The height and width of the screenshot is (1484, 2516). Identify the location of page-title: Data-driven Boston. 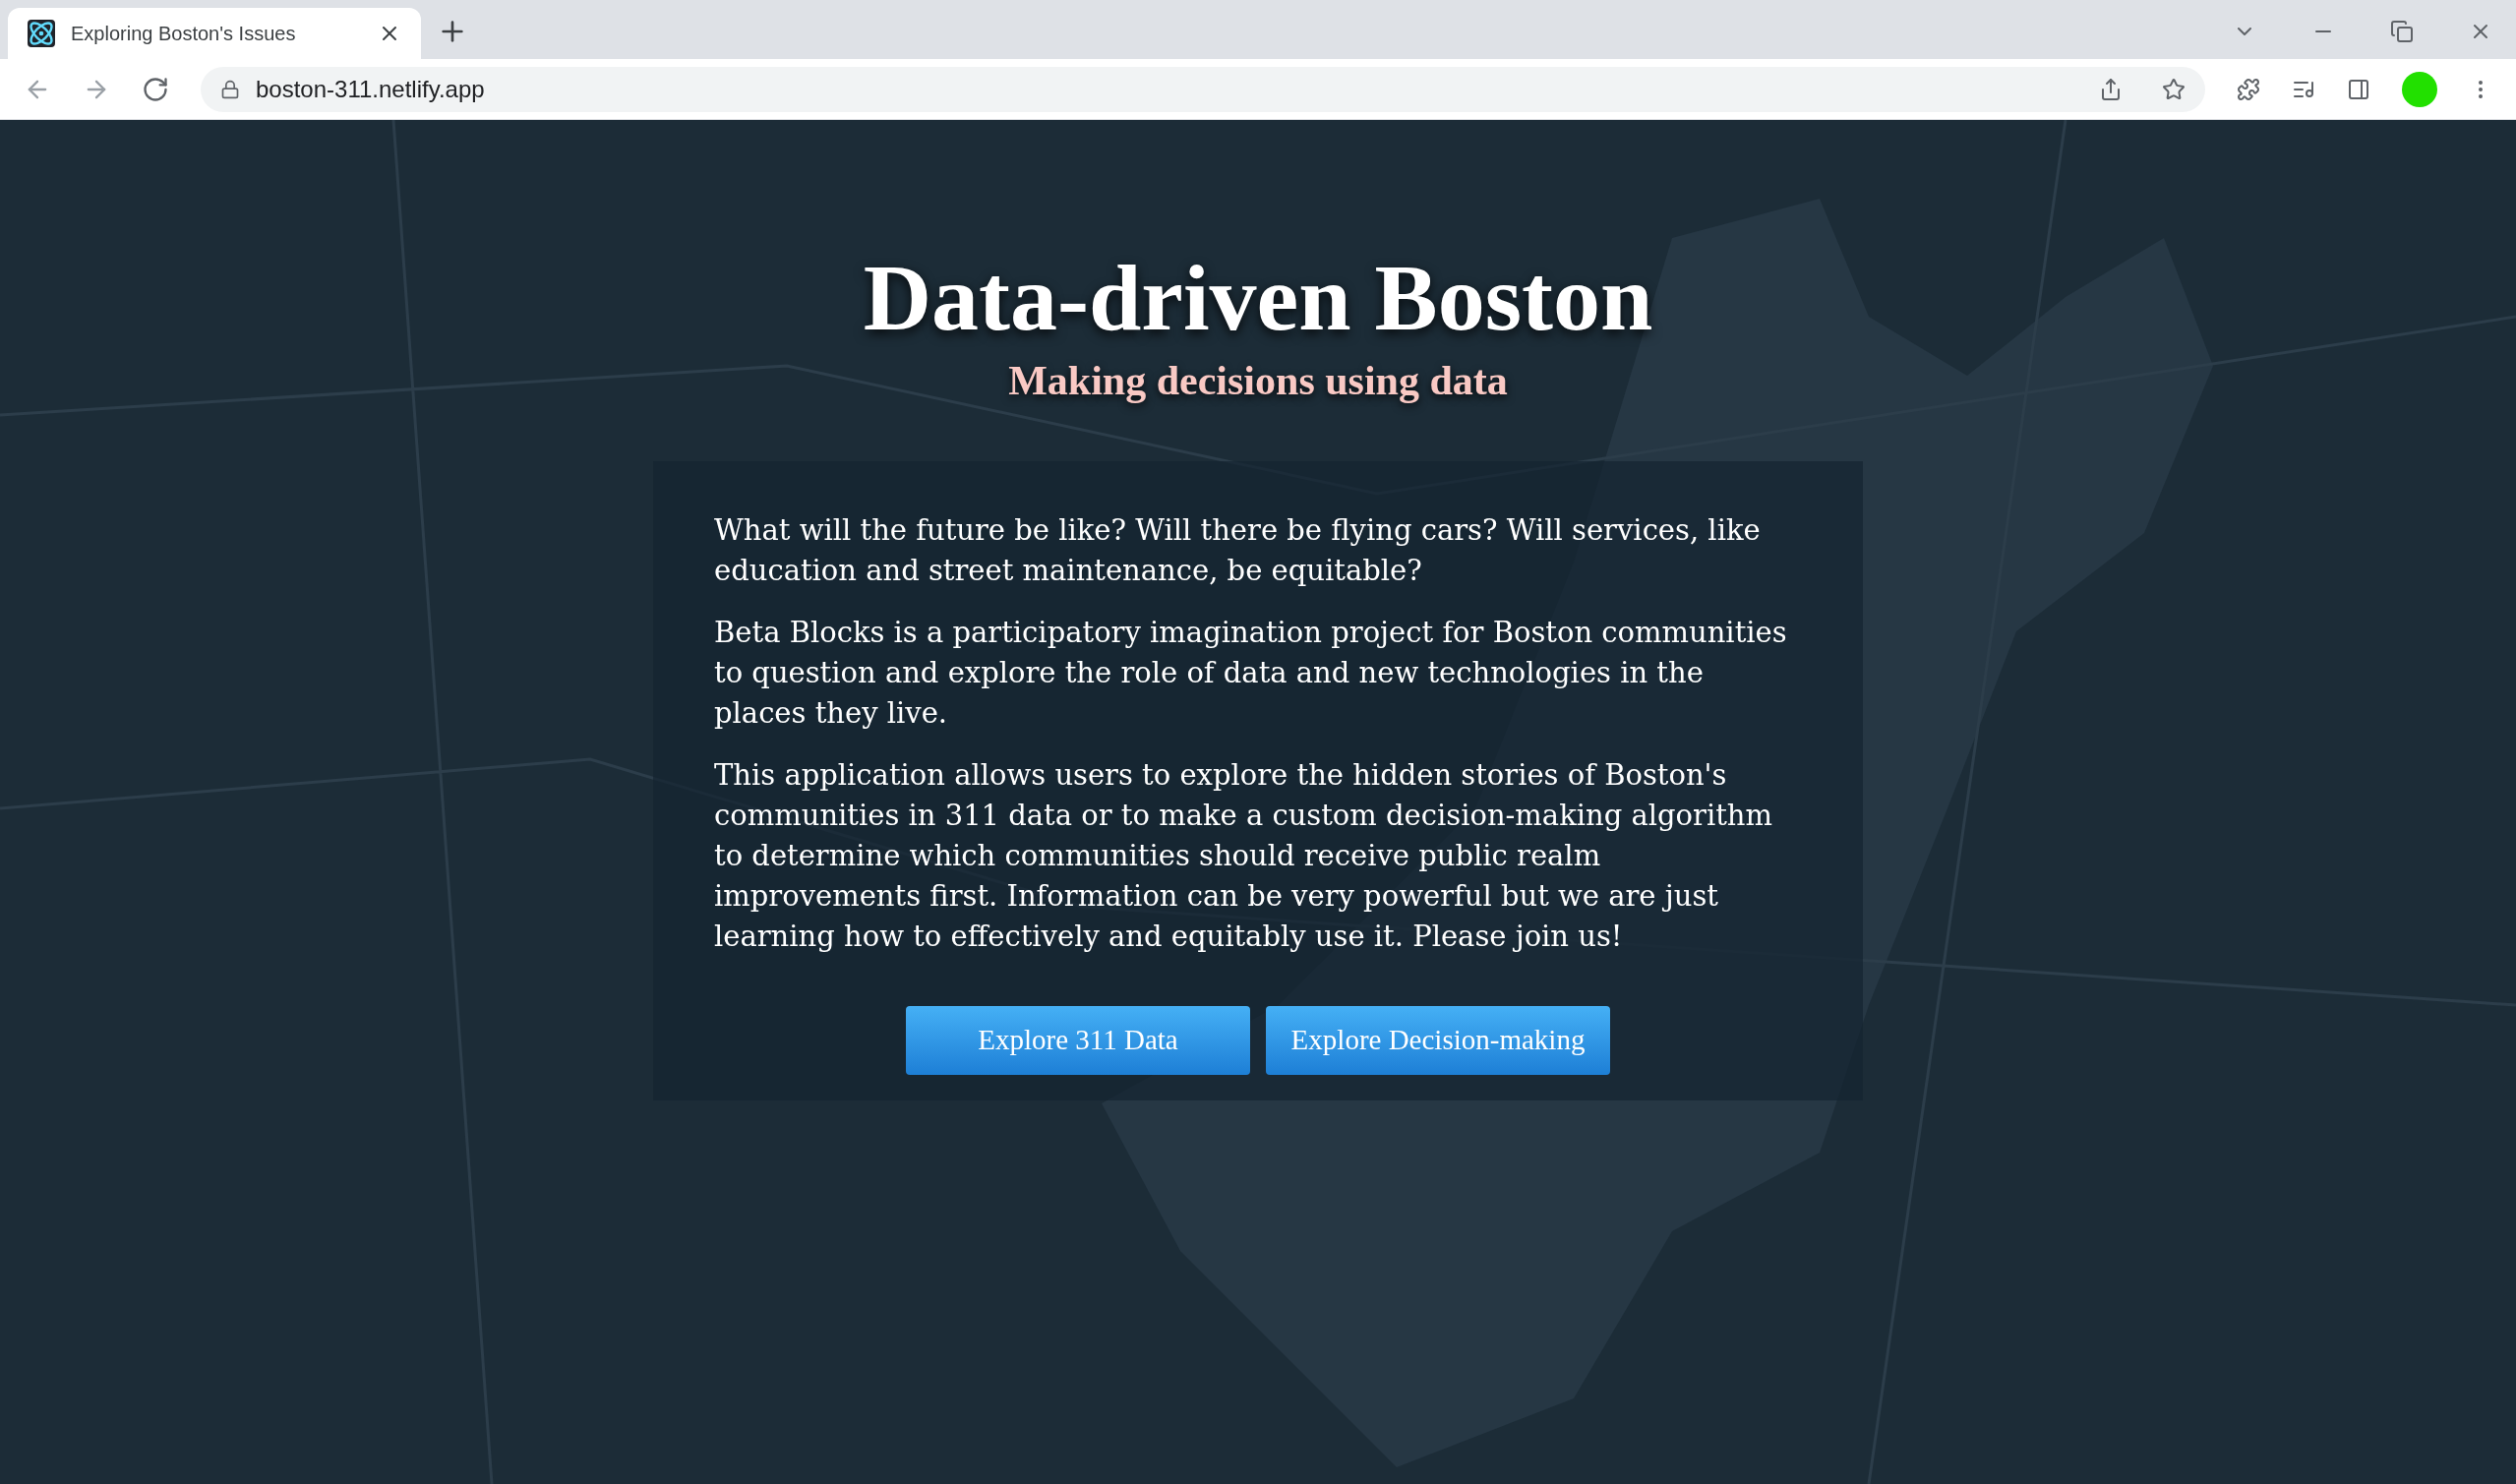
(1258, 298).